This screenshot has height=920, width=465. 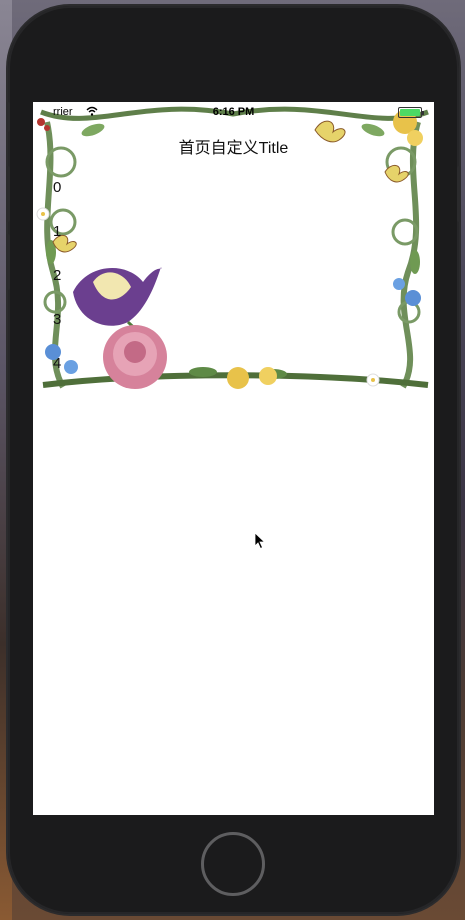 What do you see at coordinates (8, 194) in the screenshot?
I see `volume-up-button` at bounding box center [8, 194].